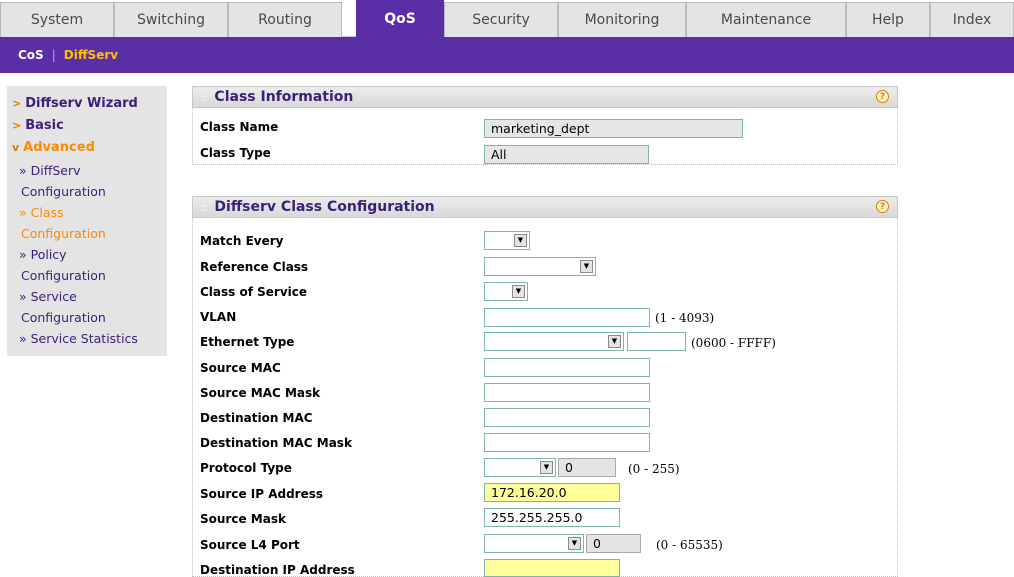 This screenshot has width=1014, height=577. What do you see at coordinates (48, 296) in the screenshot?
I see `nav-item-line: » Service` at bounding box center [48, 296].